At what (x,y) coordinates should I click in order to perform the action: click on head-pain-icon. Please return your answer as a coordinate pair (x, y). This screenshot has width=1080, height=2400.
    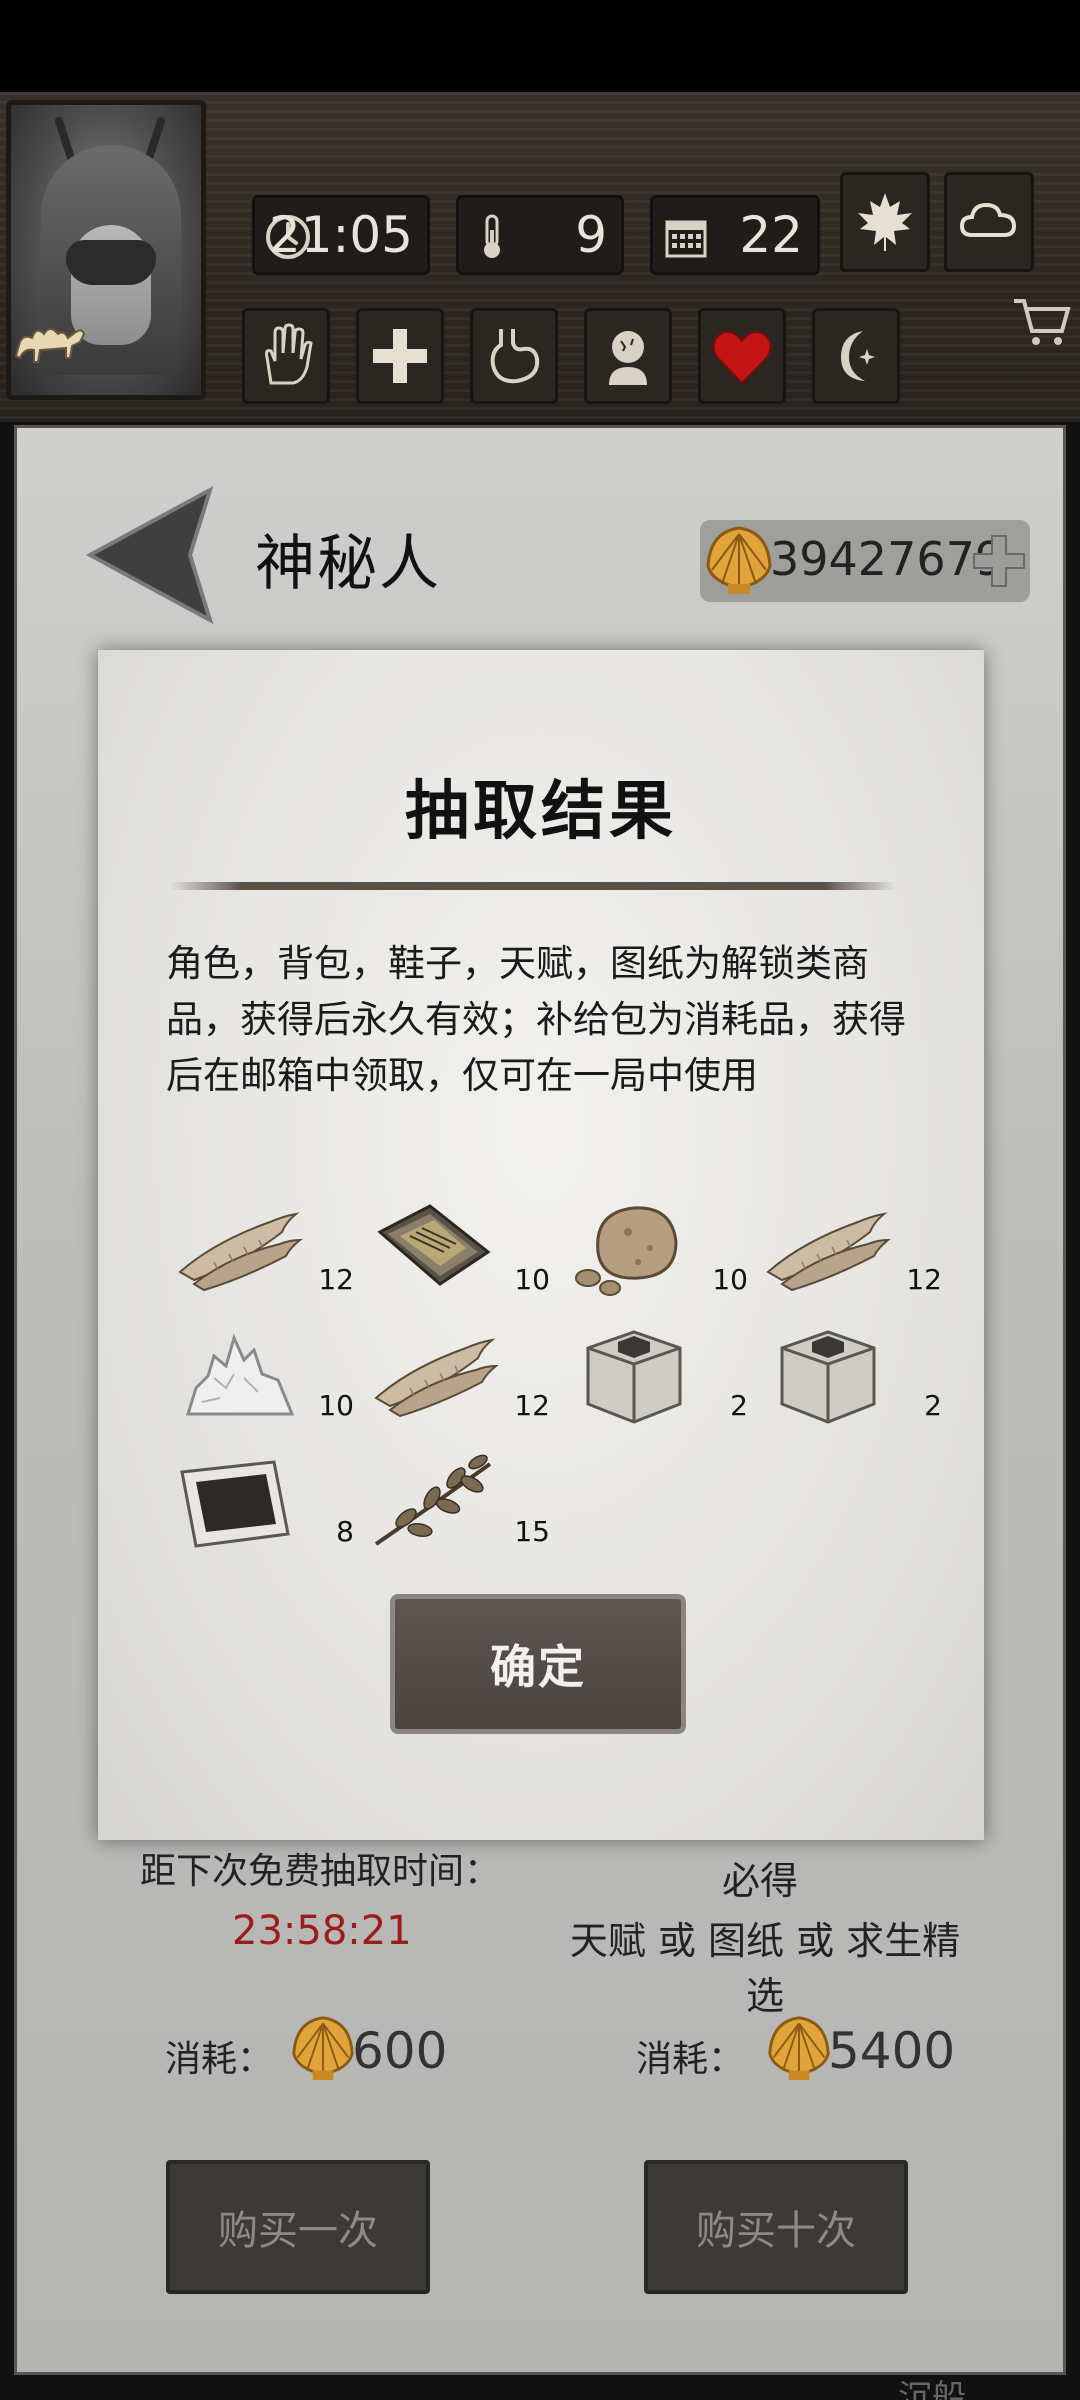
    Looking at the image, I should click on (628, 358).